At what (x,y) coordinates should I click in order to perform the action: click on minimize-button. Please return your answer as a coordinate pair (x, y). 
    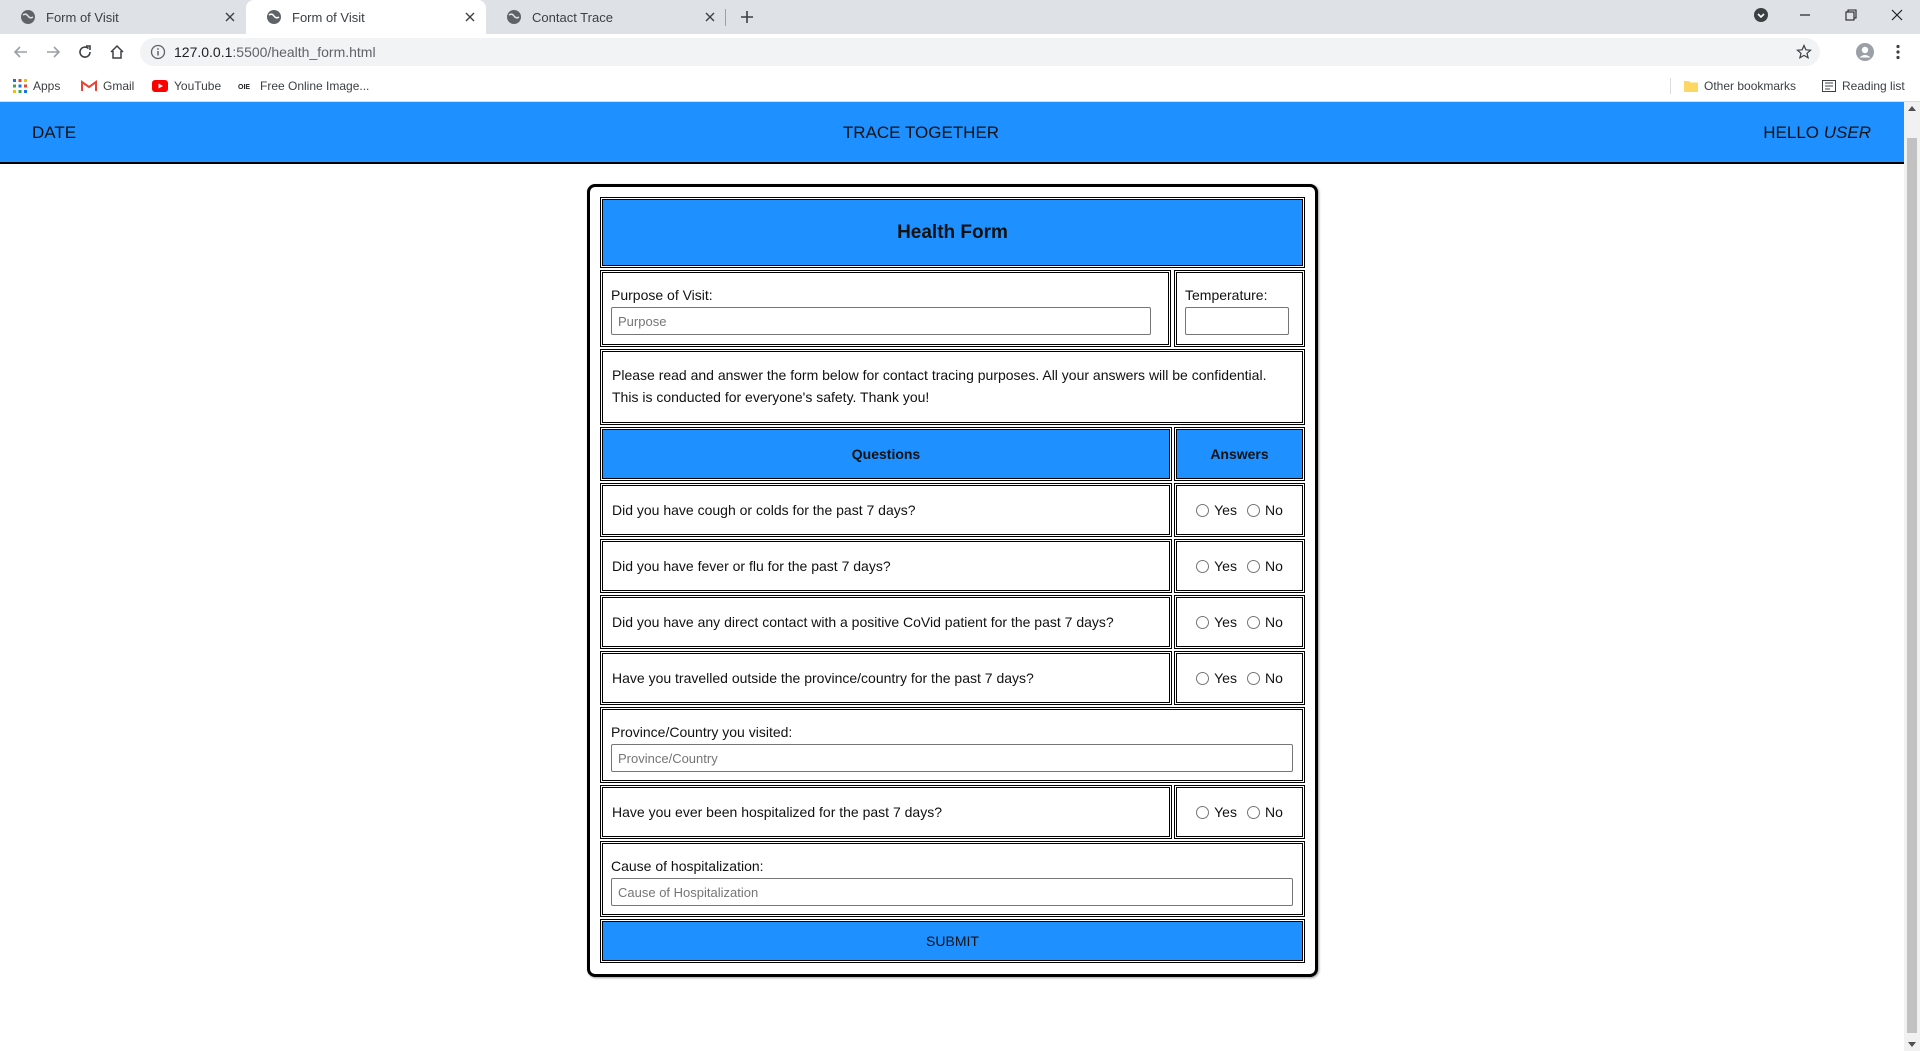
    Looking at the image, I should click on (1805, 15).